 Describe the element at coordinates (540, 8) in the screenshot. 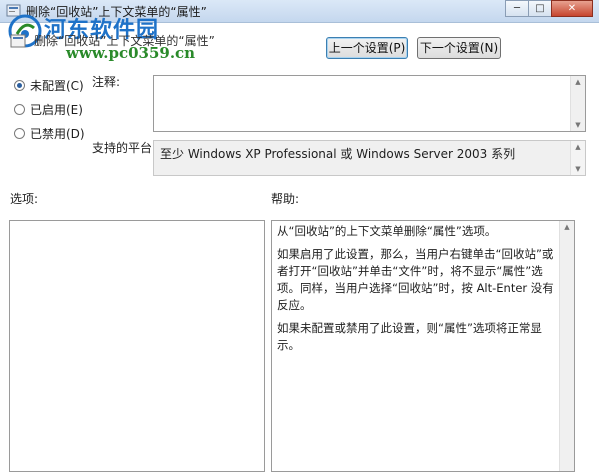

I see `maximize-button: □` at that location.